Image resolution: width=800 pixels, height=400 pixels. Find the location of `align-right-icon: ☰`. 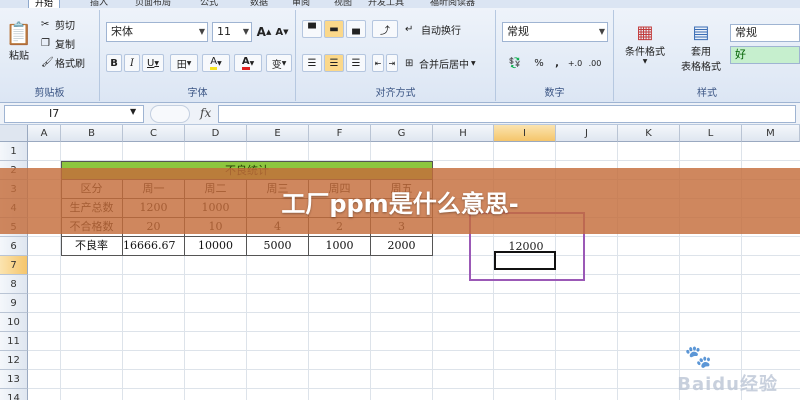

align-right-icon: ☰ is located at coordinates (356, 63).